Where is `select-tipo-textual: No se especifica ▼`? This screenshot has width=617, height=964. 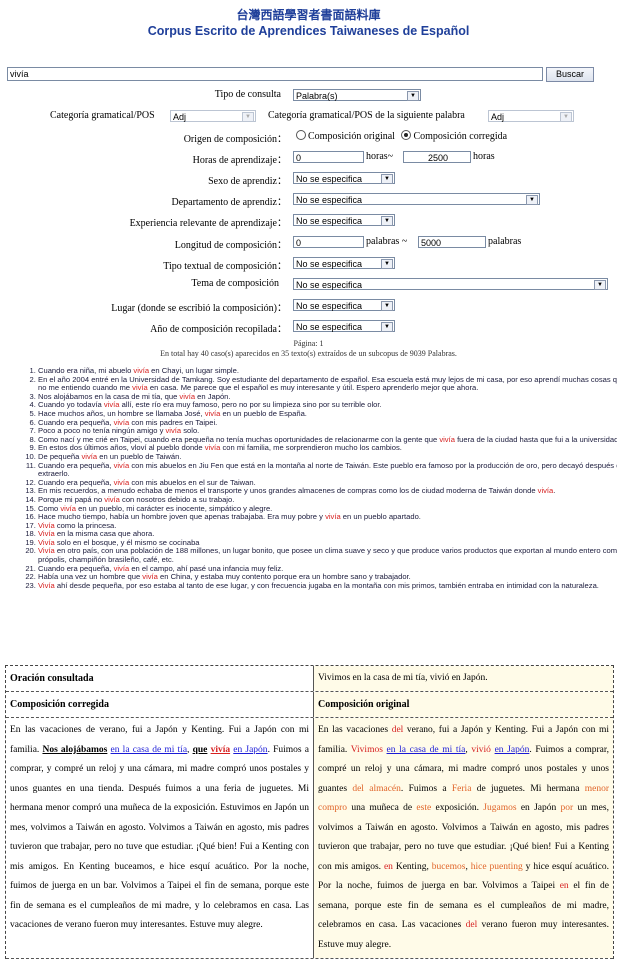 select-tipo-textual: No se especifica ▼ is located at coordinates (344, 263).